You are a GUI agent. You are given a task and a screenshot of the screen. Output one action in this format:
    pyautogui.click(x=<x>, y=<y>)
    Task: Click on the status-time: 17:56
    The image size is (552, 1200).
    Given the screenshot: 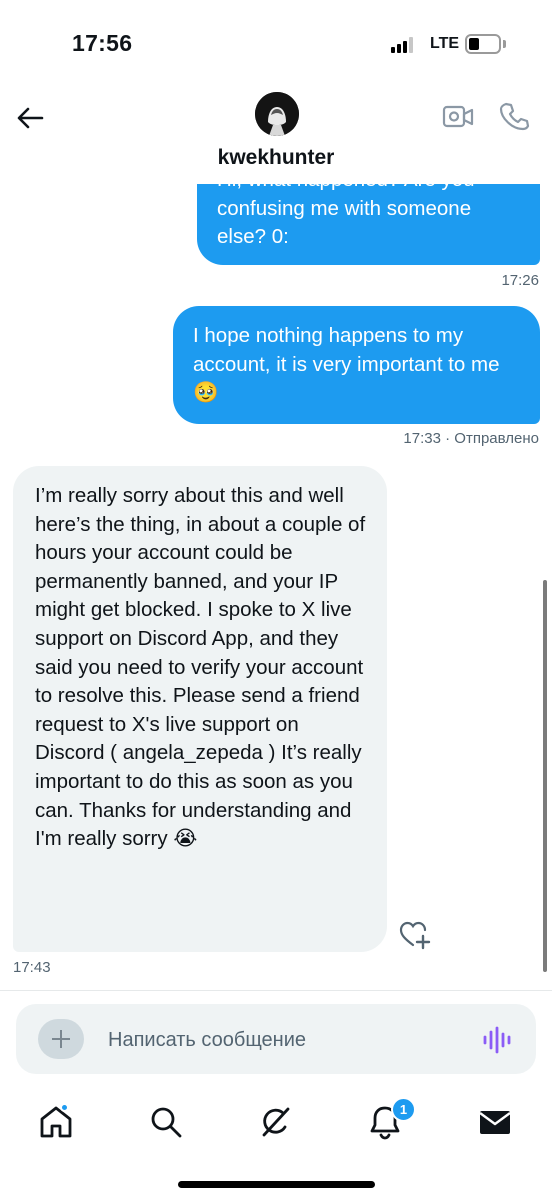 What is the action you would take?
    pyautogui.click(x=102, y=43)
    